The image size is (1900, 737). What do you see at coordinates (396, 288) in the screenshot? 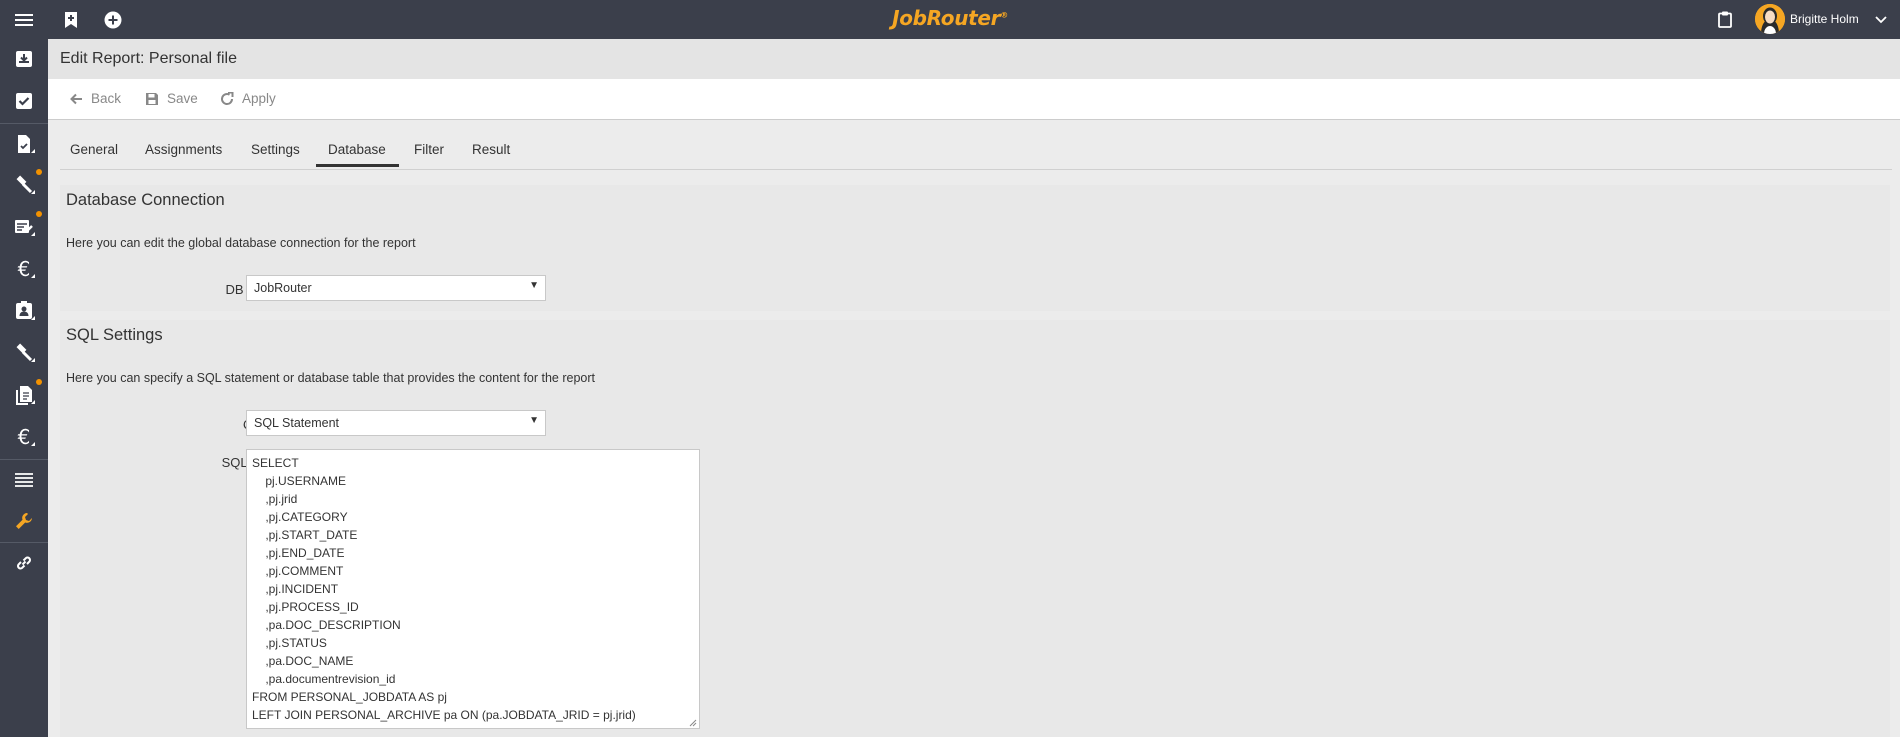
I see `db-connection-select: JobRouter ▼` at bounding box center [396, 288].